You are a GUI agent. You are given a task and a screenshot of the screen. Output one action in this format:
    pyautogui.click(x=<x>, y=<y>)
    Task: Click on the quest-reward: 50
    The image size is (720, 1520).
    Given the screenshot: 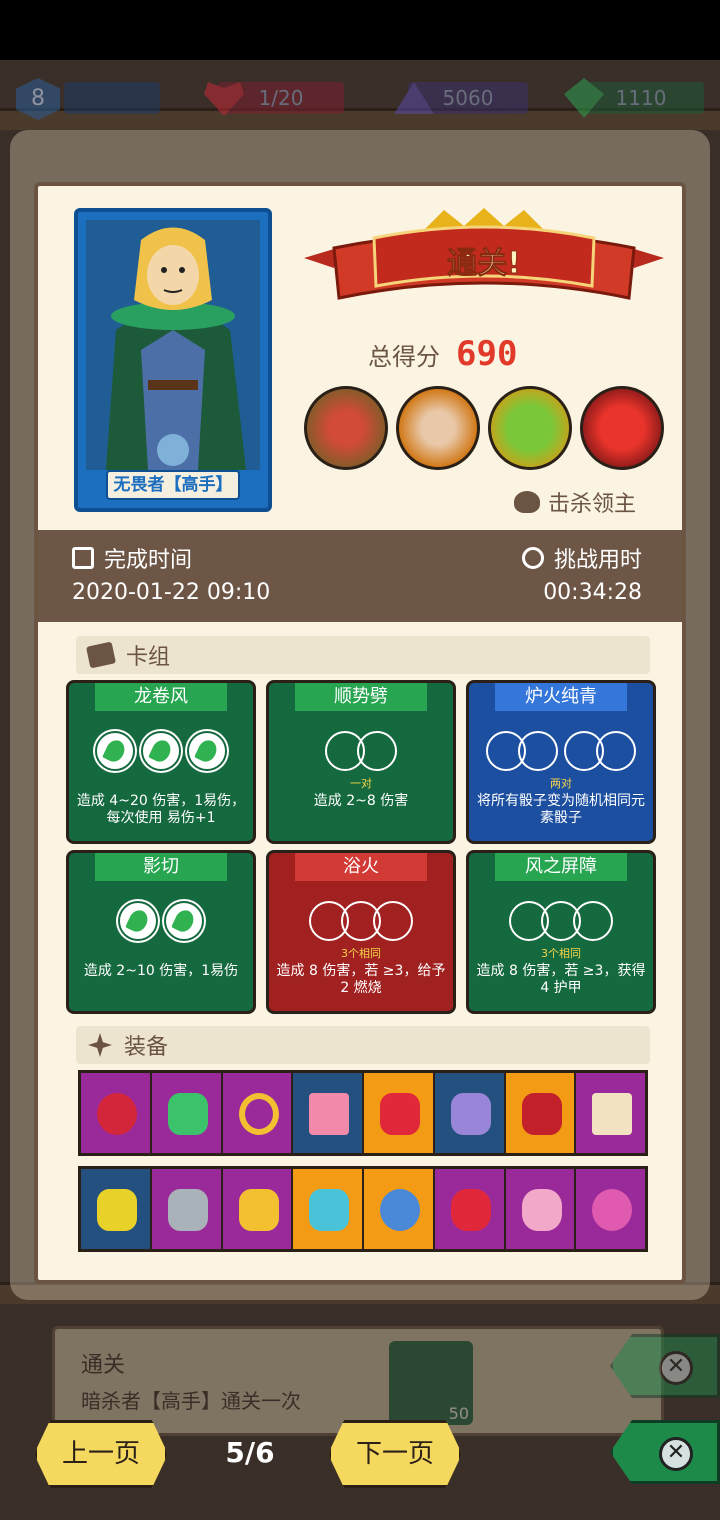 What is the action you would take?
    pyautogui.click(x=431, y=1383)
    